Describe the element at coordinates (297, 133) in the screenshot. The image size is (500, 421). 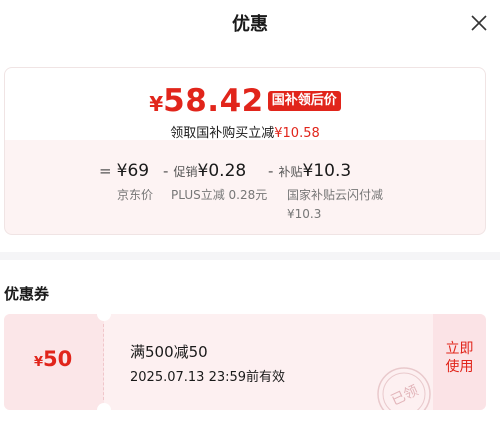
I see `discount-summary-amount: ¥10.58` at that location.